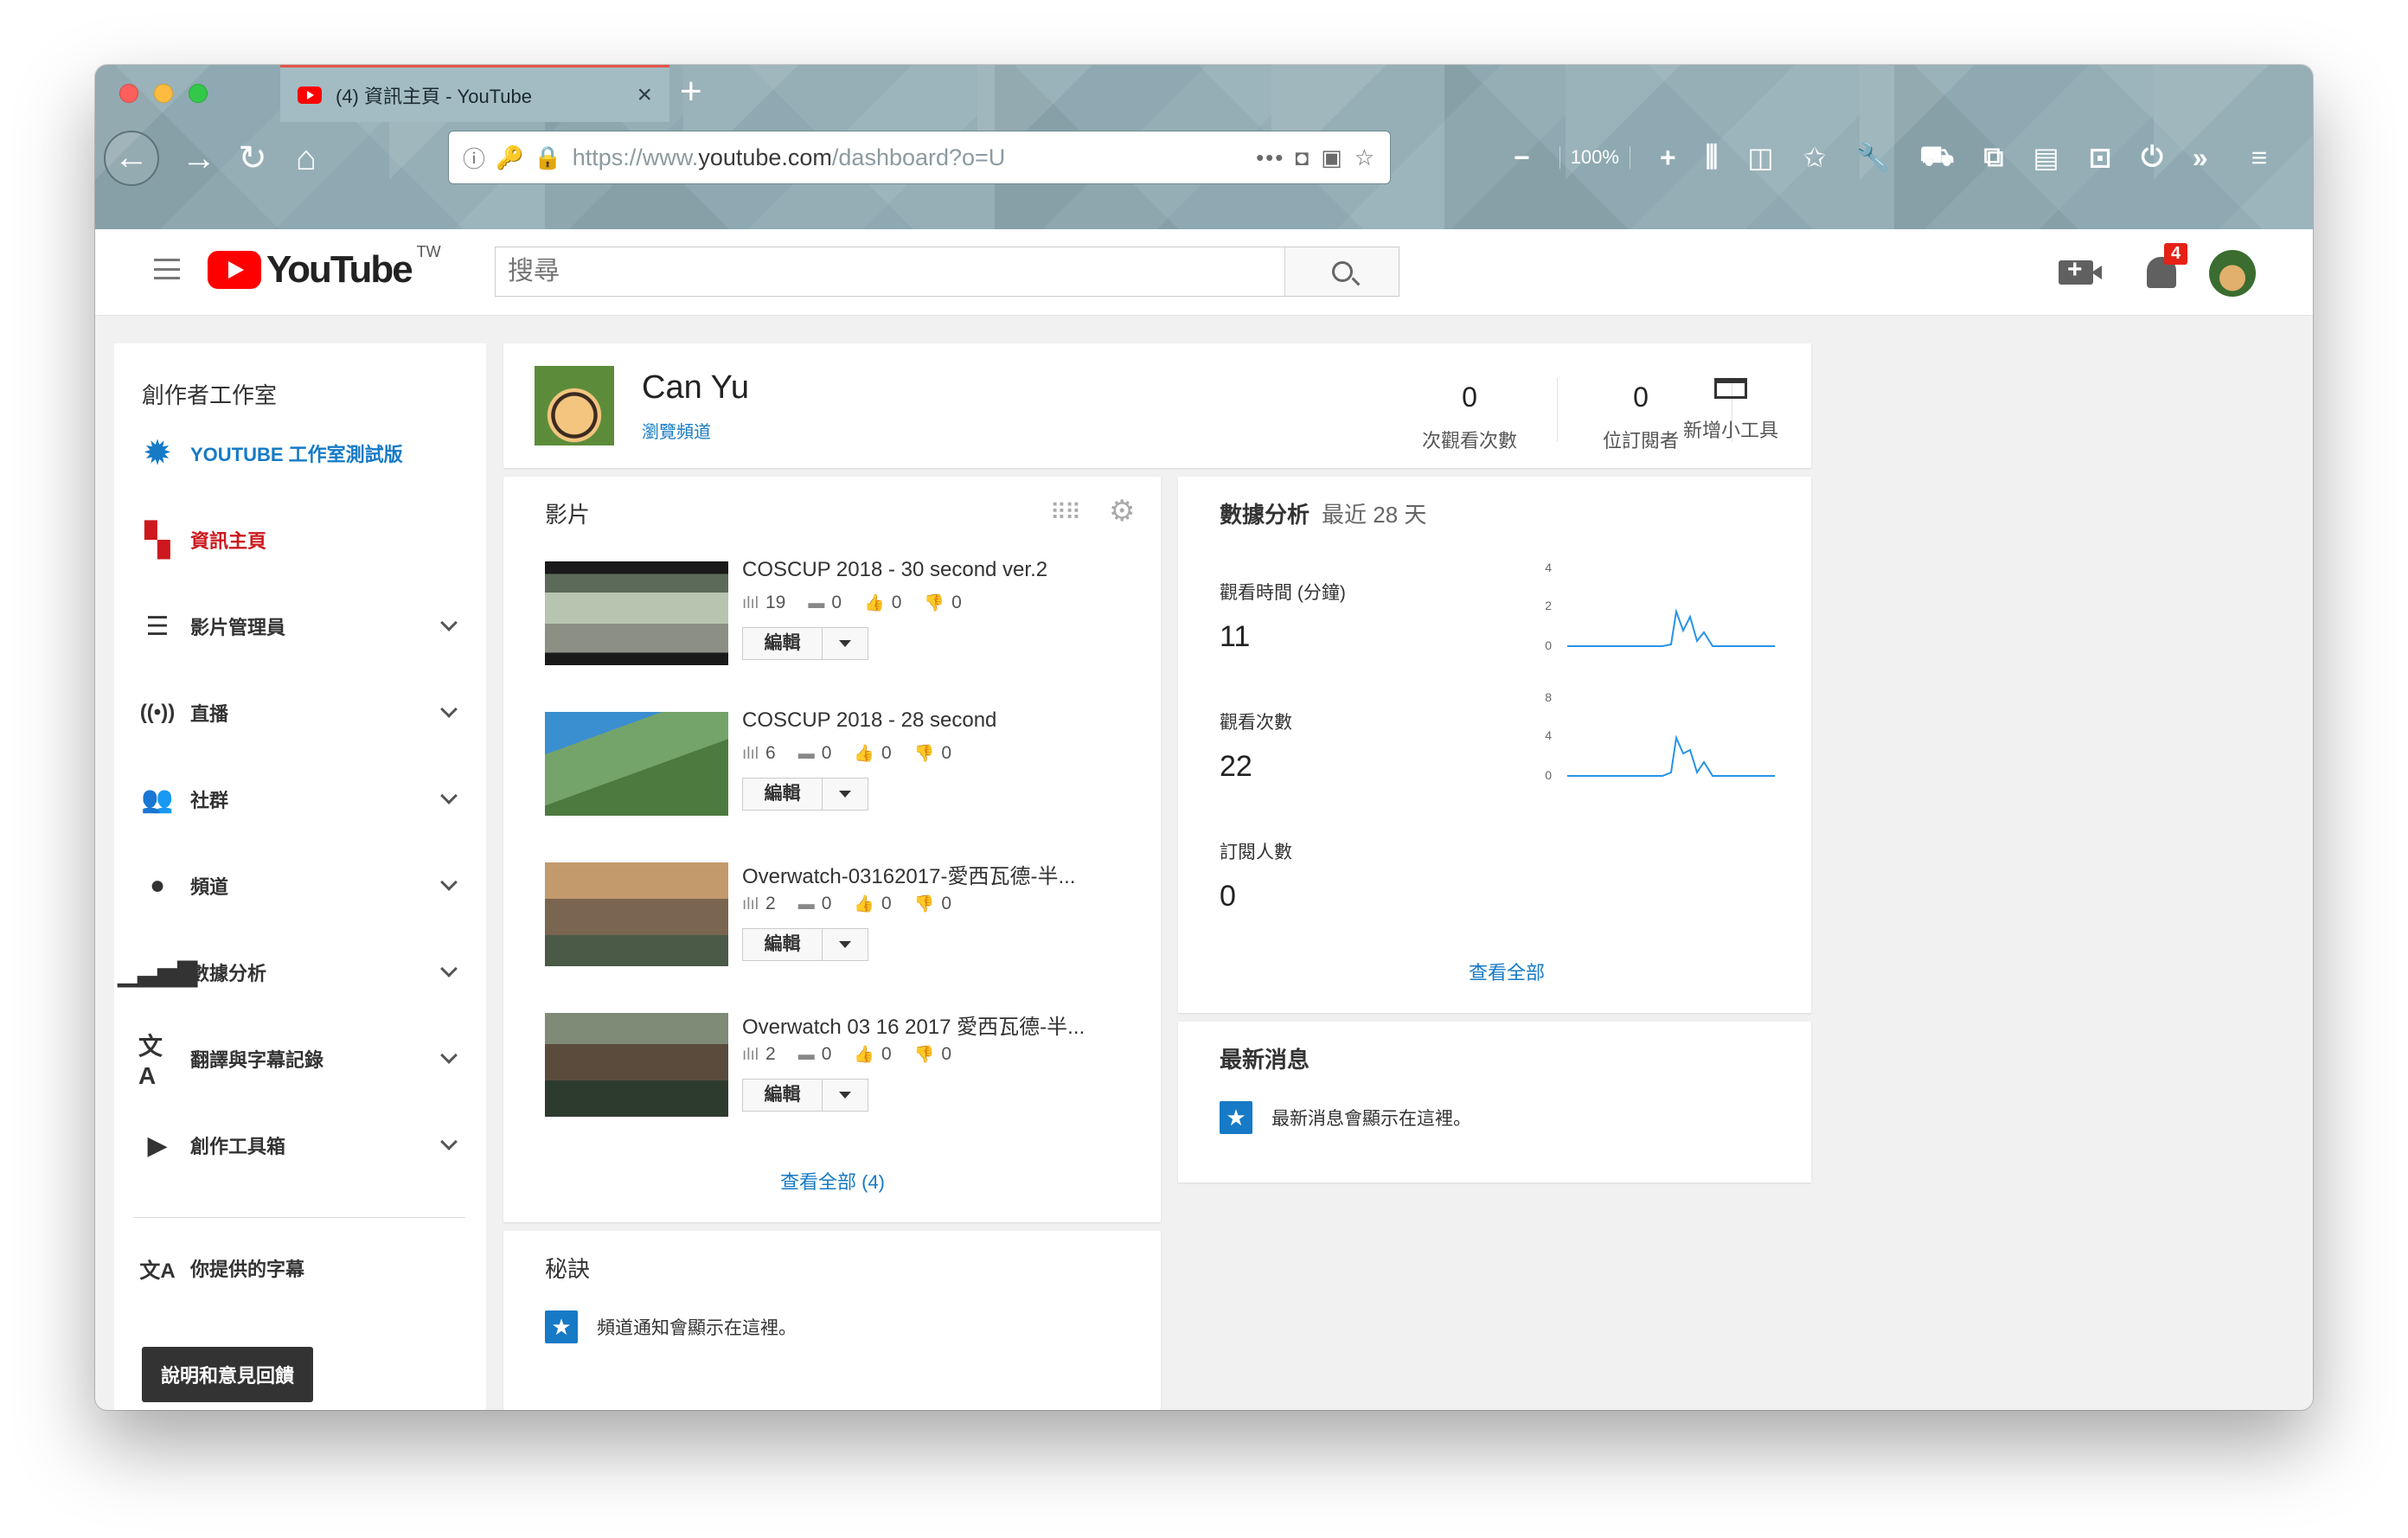 This screenshot has height=1538, width=2408. What do you see at coordinates (1815, 157) in the screenshot?
I see `extension-star-icon: ✩` at bounding box center [1815, 157].